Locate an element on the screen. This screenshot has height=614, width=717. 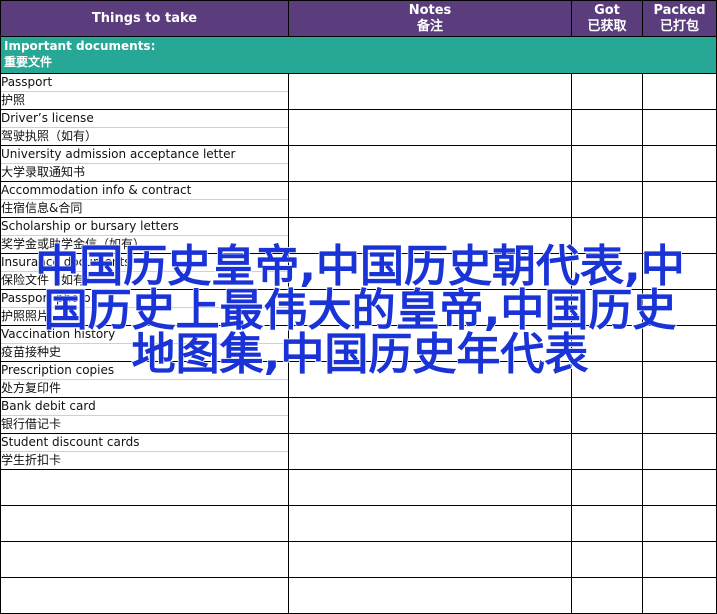
item-cell: Driver’s license 驾驶执照（如有） is located at coordinates (144, 127).